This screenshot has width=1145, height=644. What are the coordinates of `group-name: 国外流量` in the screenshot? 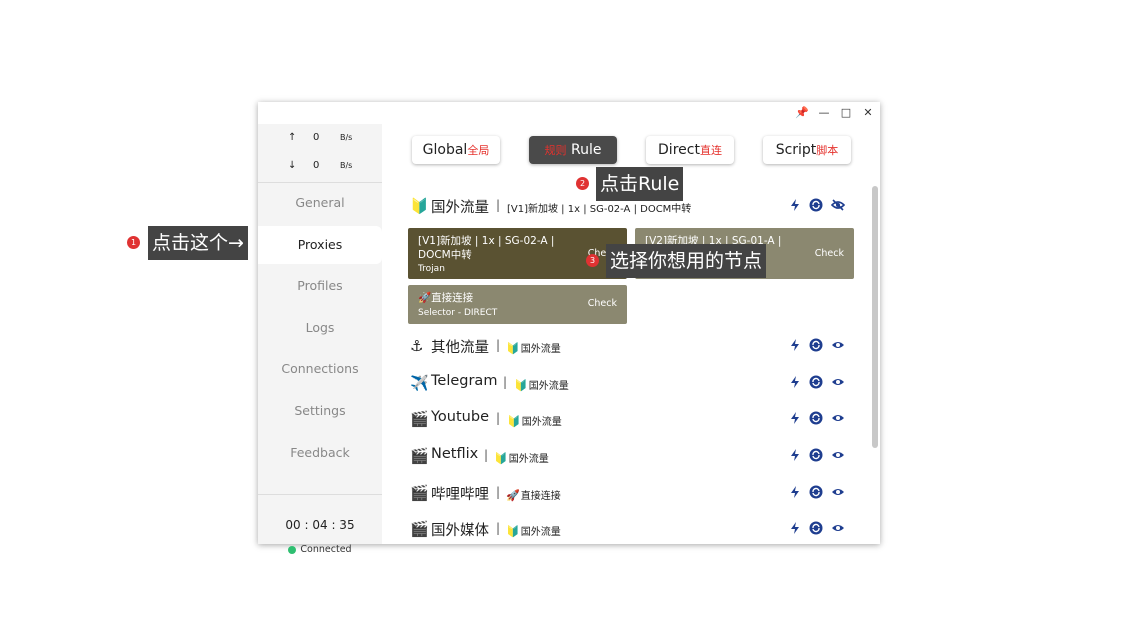 It's located at (460, 208).